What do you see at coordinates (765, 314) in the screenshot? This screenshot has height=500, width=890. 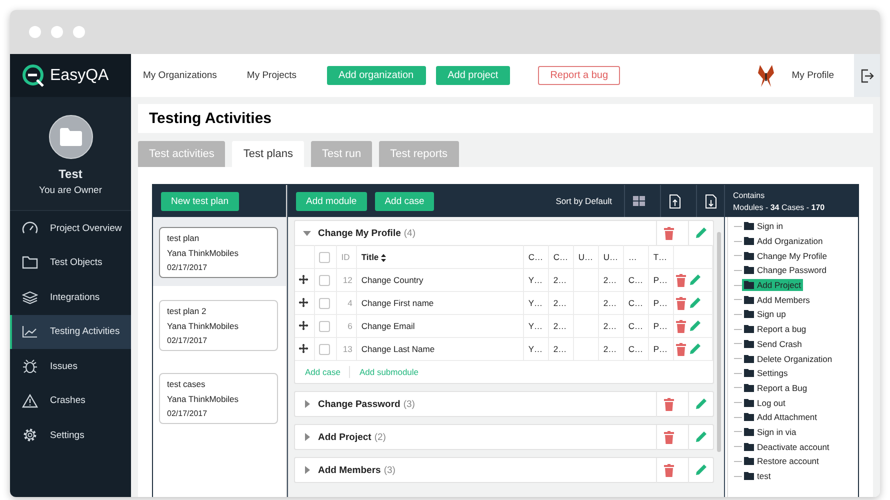 I see `tree-item: Sign up` at bounding box center [765, 314].